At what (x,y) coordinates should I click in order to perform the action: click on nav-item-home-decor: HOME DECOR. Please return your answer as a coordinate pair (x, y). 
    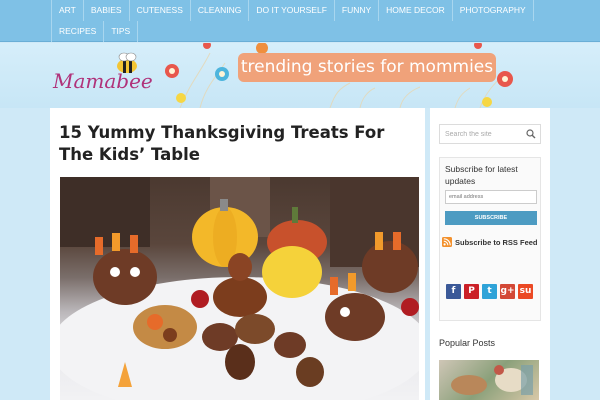
    Looking at the image, I should click on (416, 10).